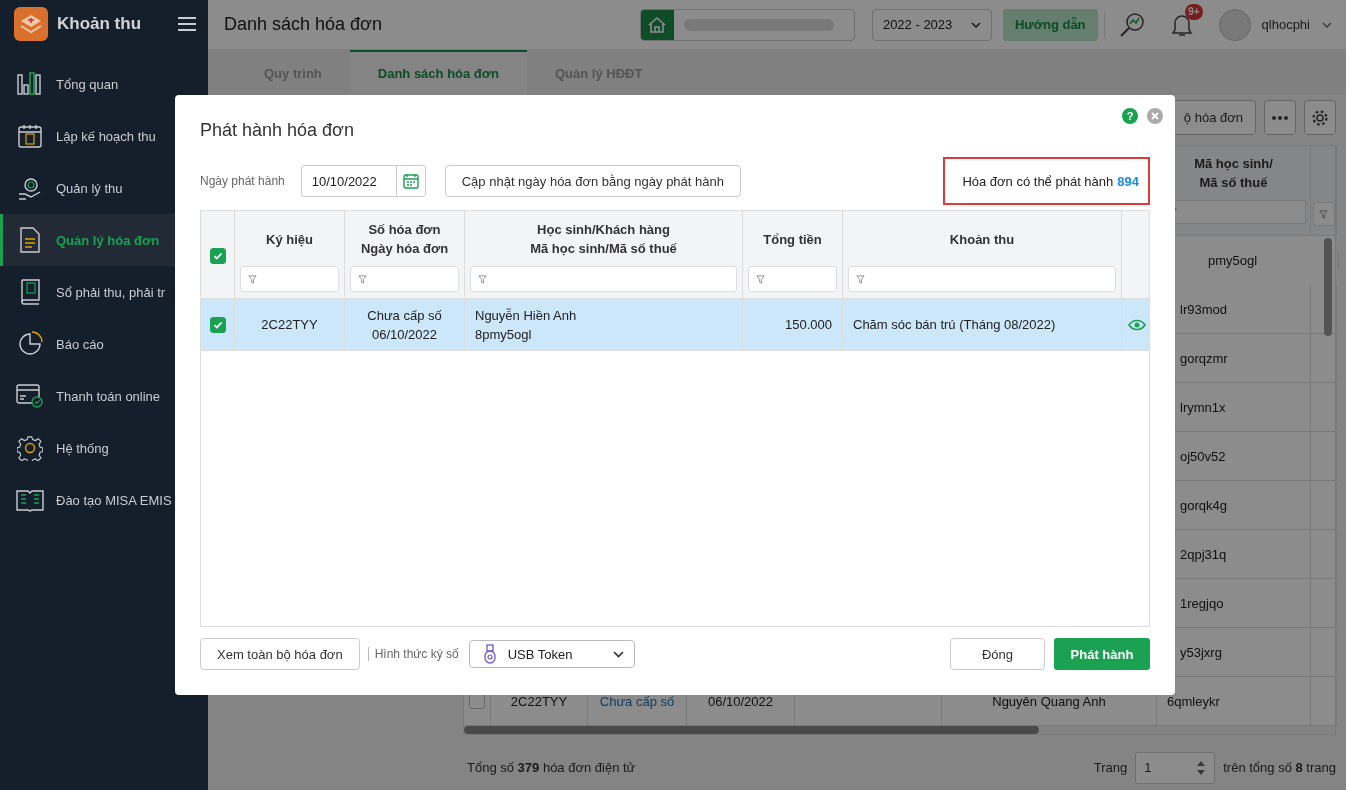 The width and height of the screenshot is (1346, 790). I want to click on table-cell: gorqk4g, so click(1203, 505).